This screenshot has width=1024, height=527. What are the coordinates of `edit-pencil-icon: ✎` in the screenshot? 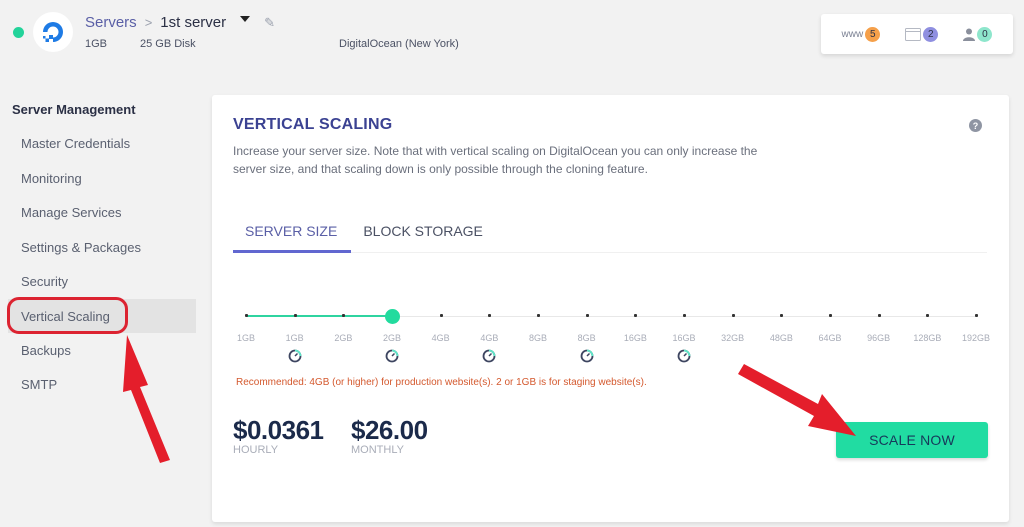 It's located at (269, 23).